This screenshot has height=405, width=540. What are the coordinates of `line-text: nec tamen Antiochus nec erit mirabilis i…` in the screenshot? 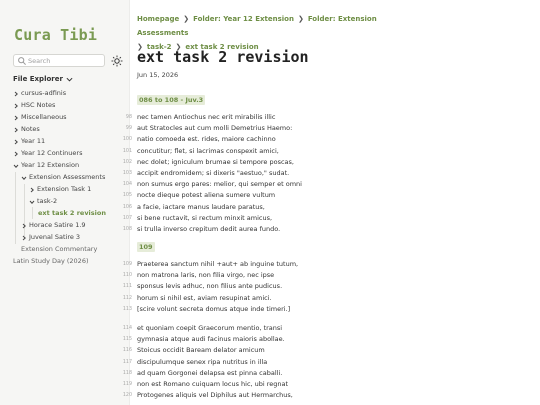 It's located at (206, 117).